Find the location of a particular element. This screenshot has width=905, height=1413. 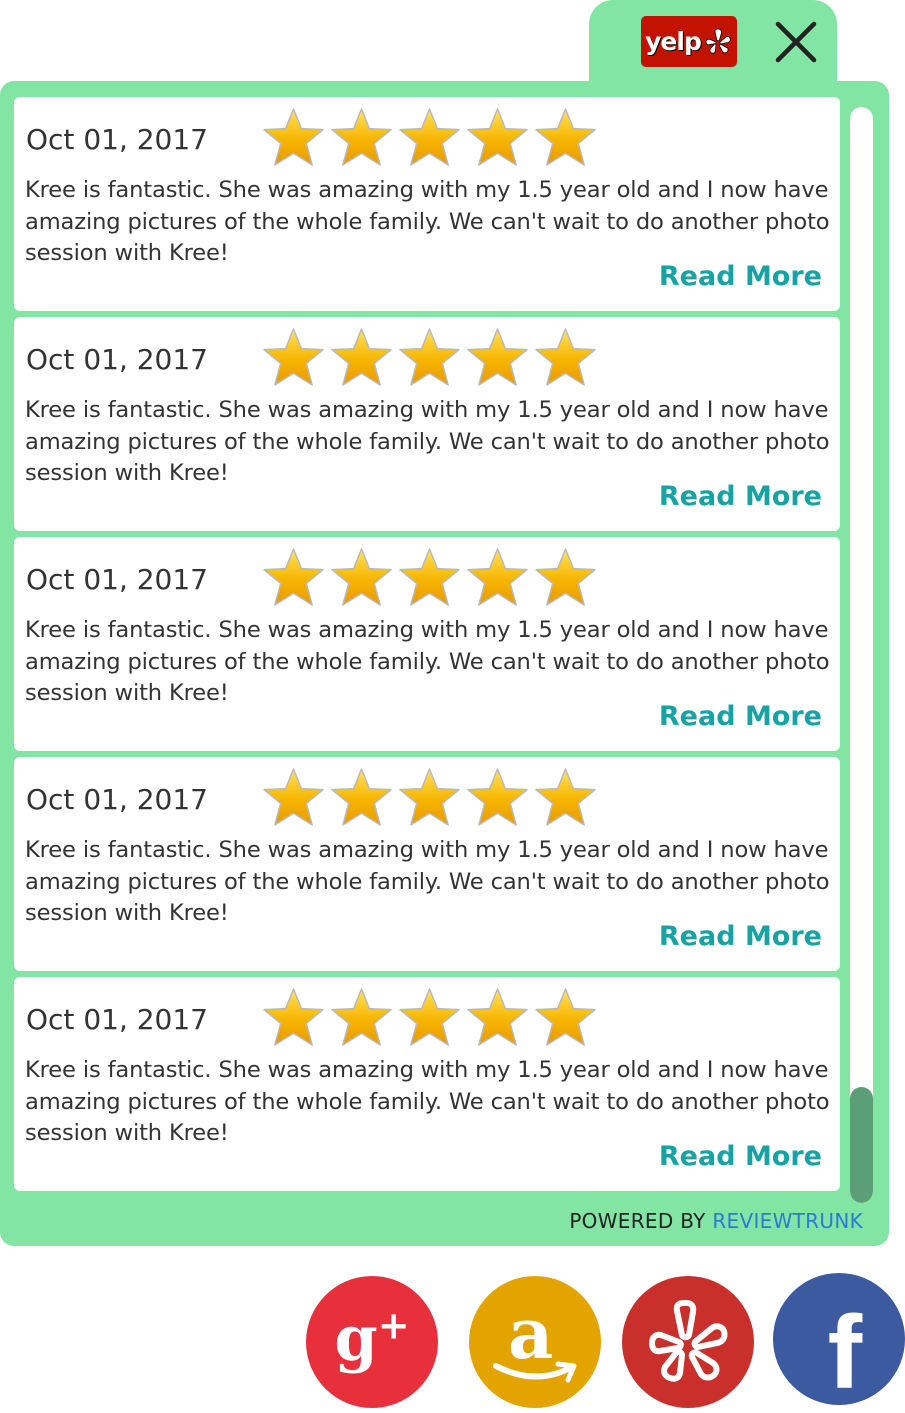

close-button is located at coordinates (796, 42).